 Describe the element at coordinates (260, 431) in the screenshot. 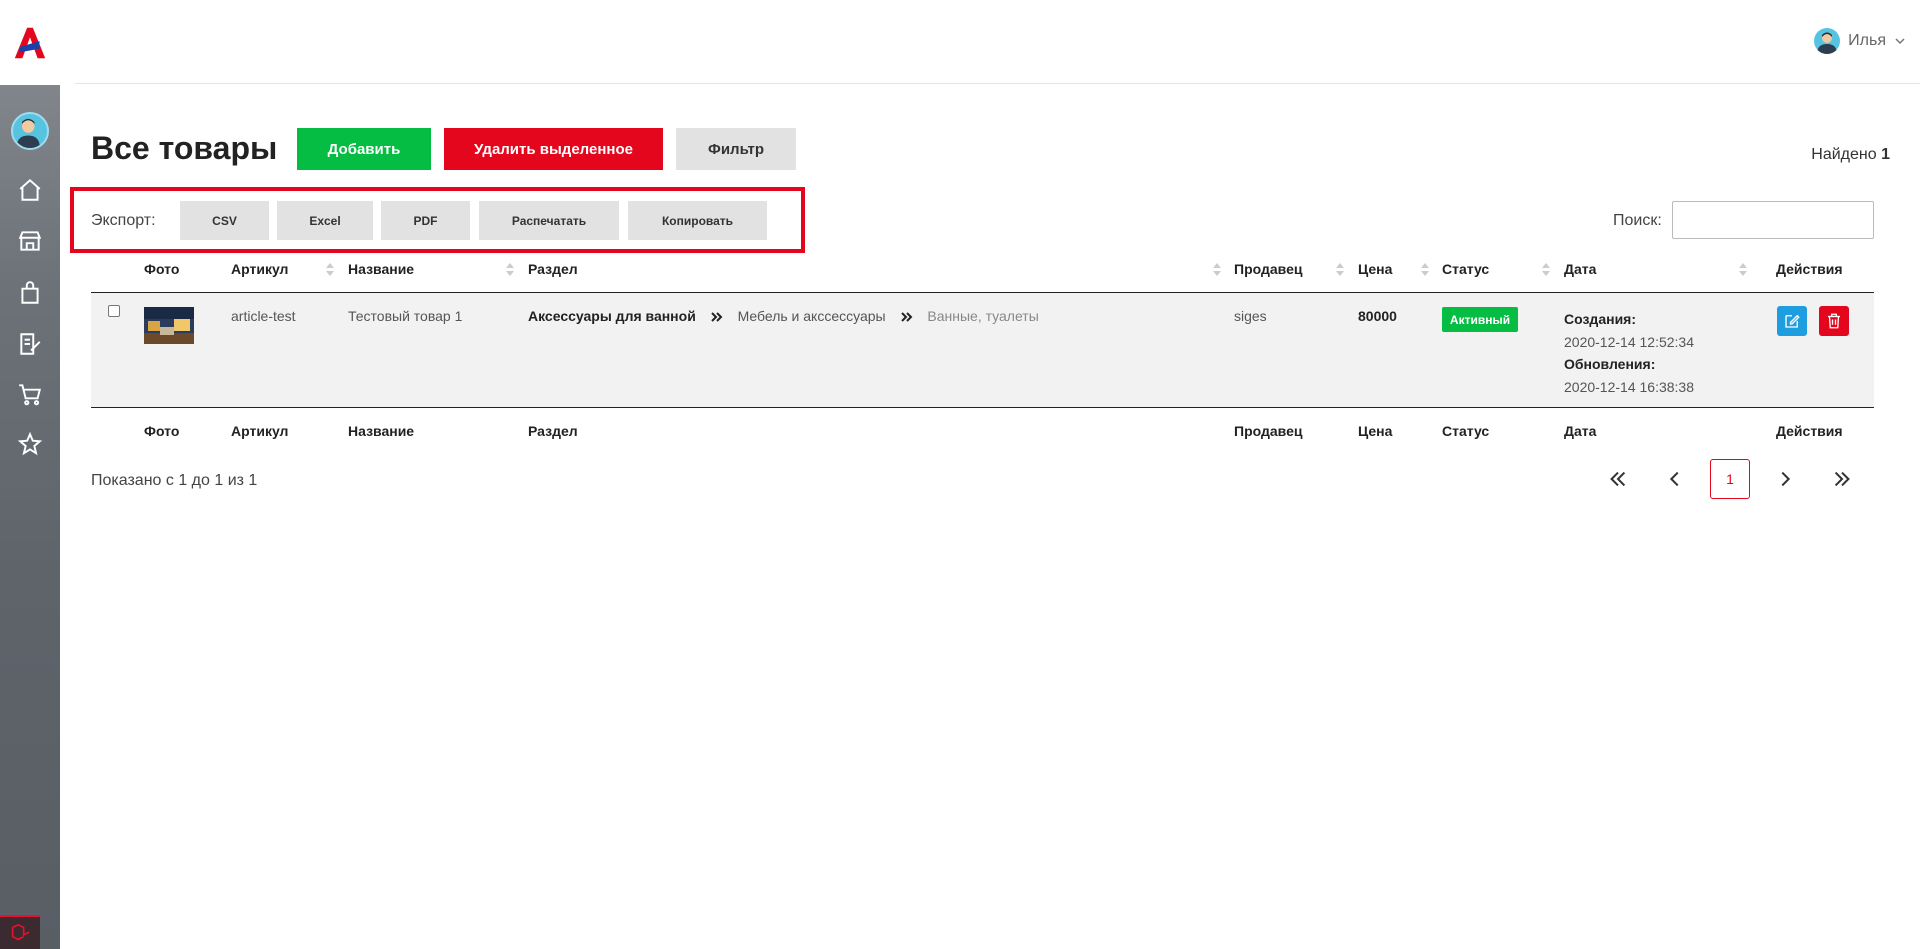

I see `footer-article: Артикул` at that location.